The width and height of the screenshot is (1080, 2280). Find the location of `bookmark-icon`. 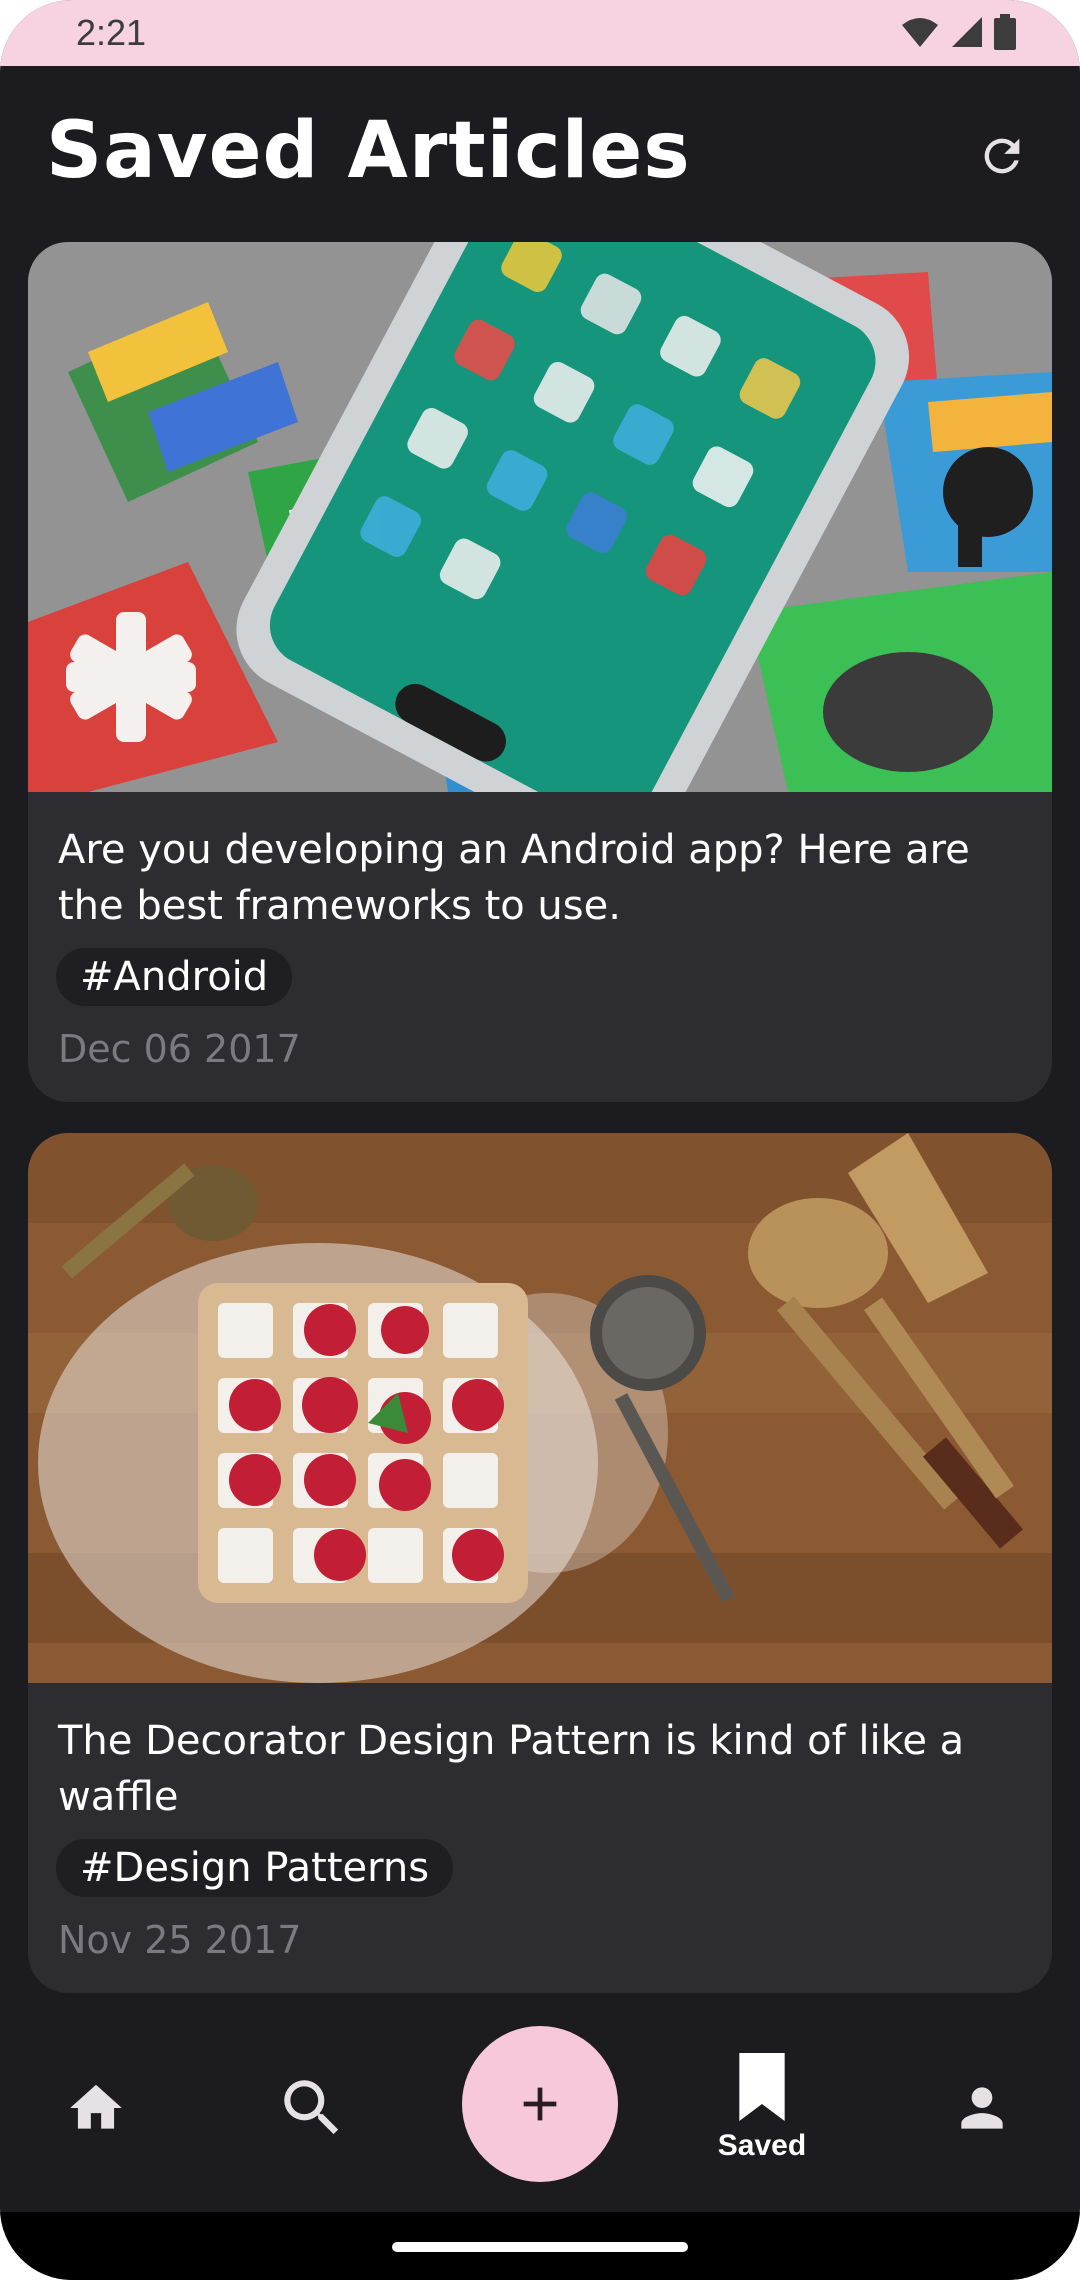

bookmark-icon is located at coordinates (762, 2087).